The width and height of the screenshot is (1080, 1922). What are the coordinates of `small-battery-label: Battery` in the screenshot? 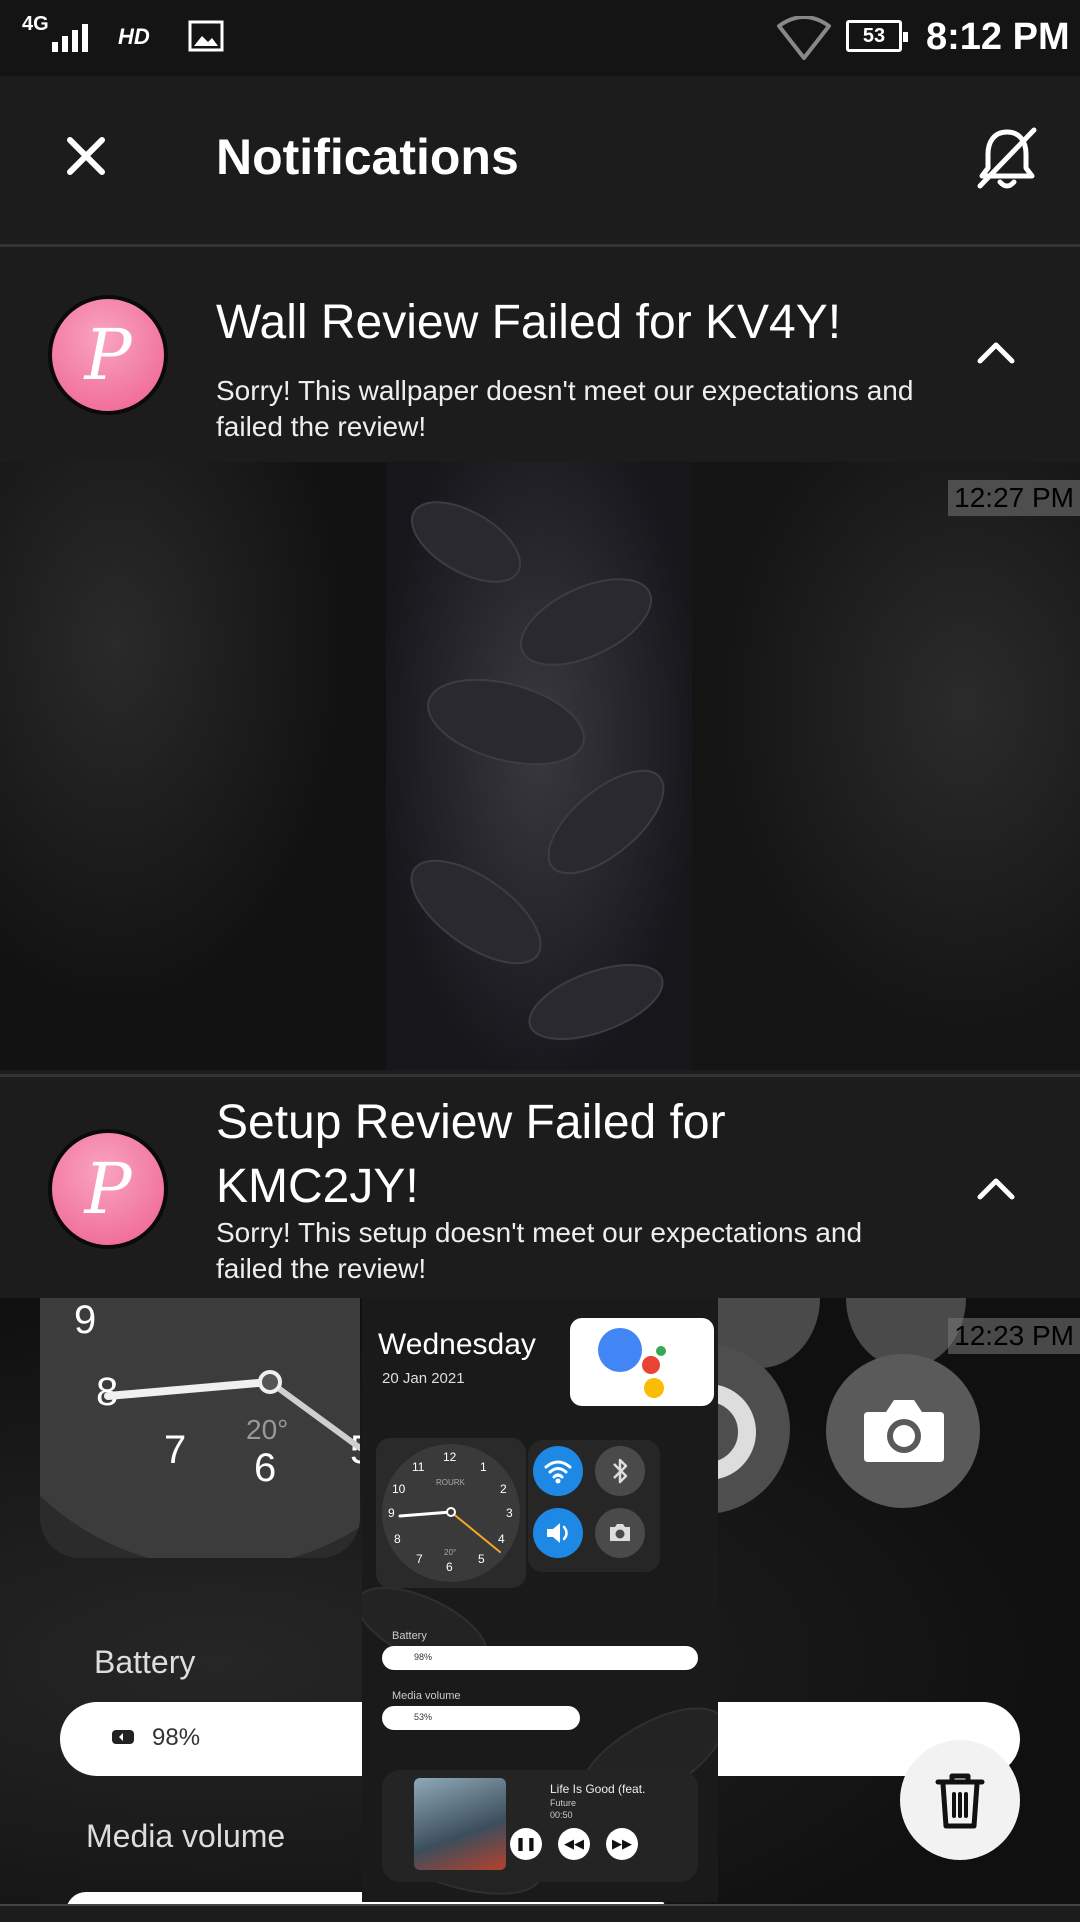 It's located at (409, 1636).